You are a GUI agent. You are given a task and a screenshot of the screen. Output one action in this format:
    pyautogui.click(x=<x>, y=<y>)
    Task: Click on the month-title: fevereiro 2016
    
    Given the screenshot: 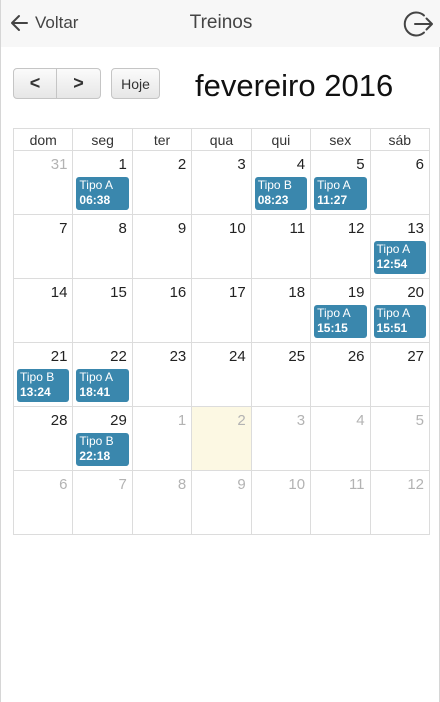 What is the action you would take?
    pyautogui.click(x=294, y=85)
    